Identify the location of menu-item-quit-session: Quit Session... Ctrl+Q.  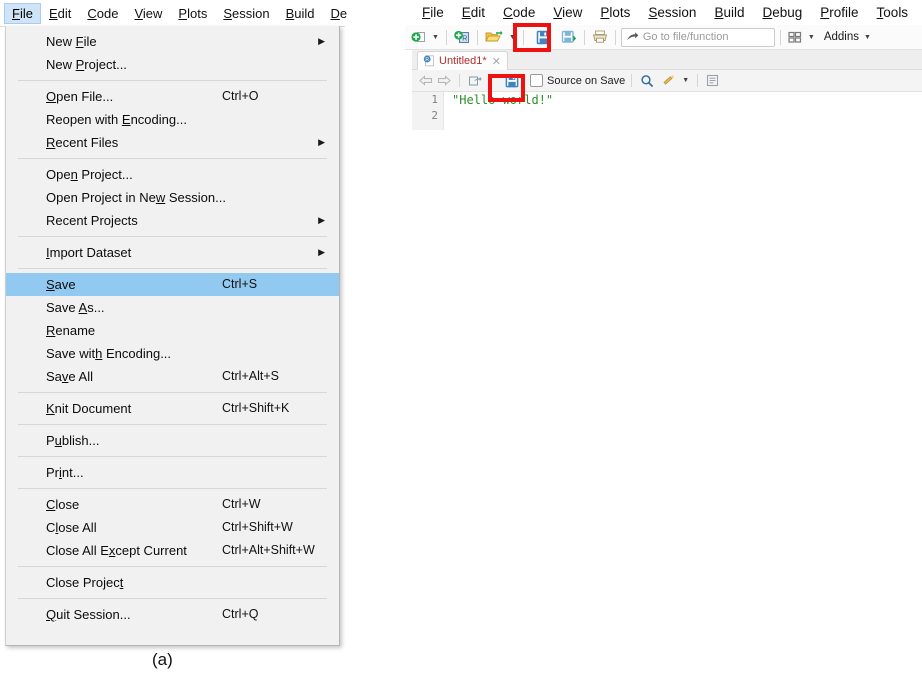
(172, 614).